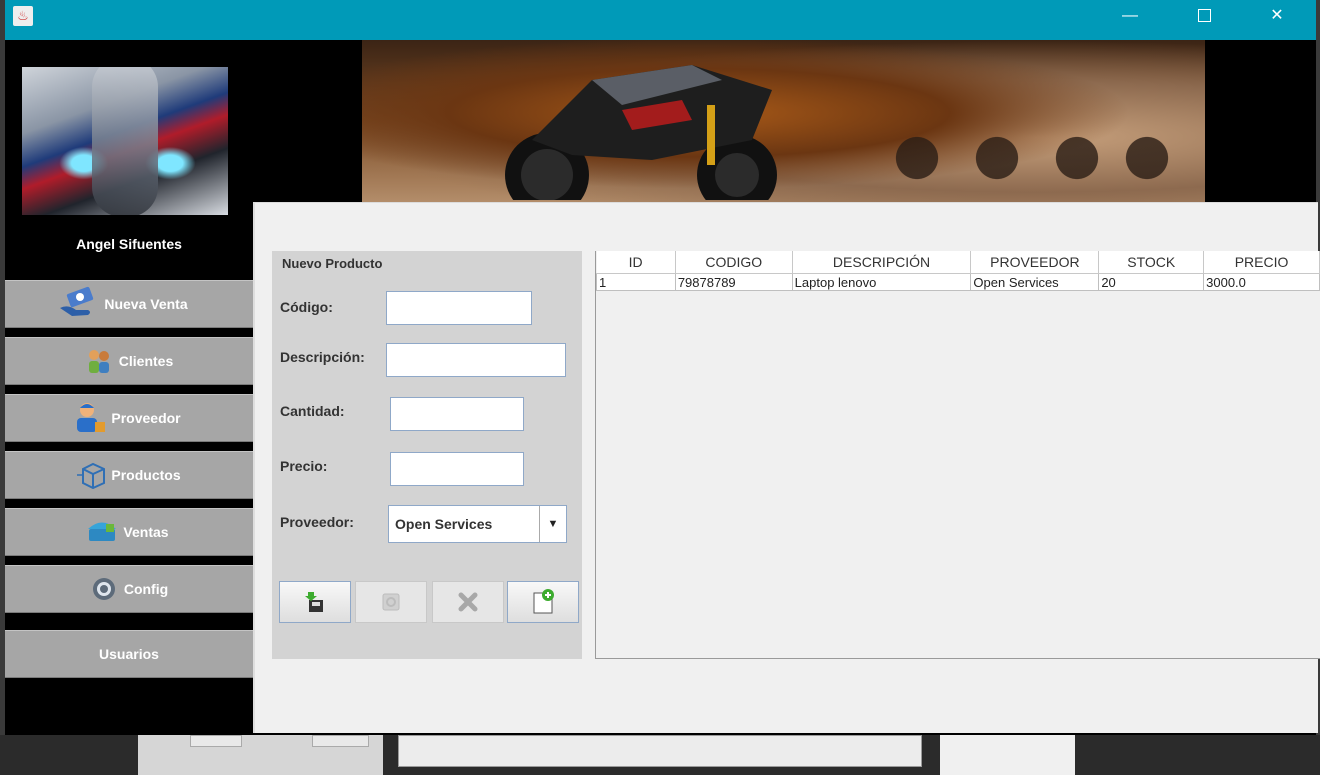  What do you see at coordinates (99, 361) in the screenshot?
I see `people-icon` at bounding box center [99, 361].